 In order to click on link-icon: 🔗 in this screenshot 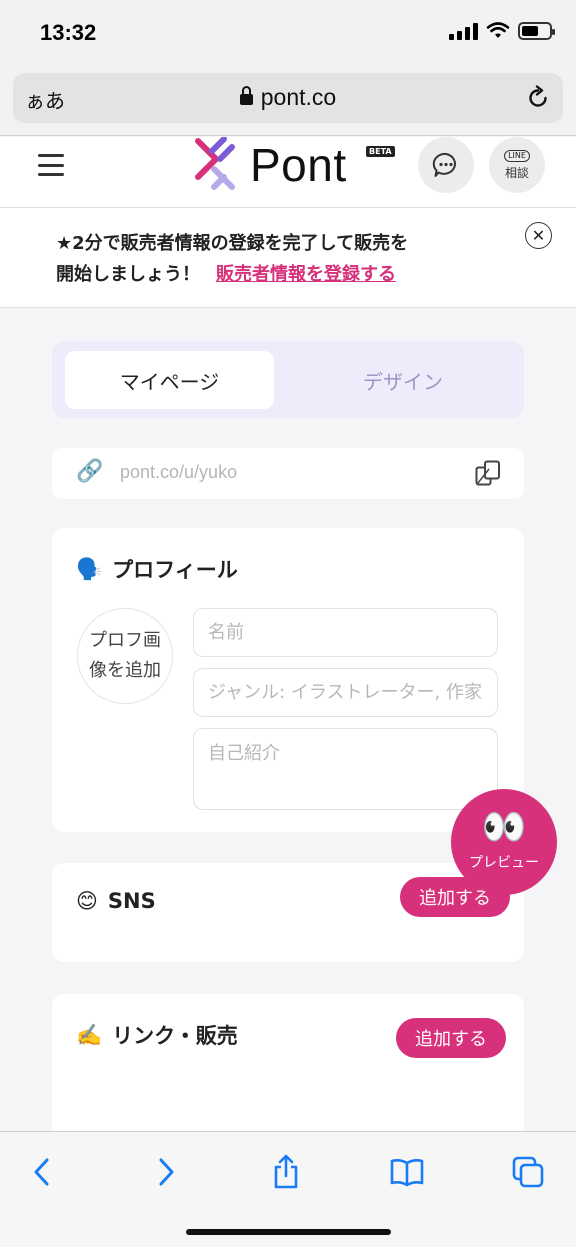, I will do `click(90, 471)`.